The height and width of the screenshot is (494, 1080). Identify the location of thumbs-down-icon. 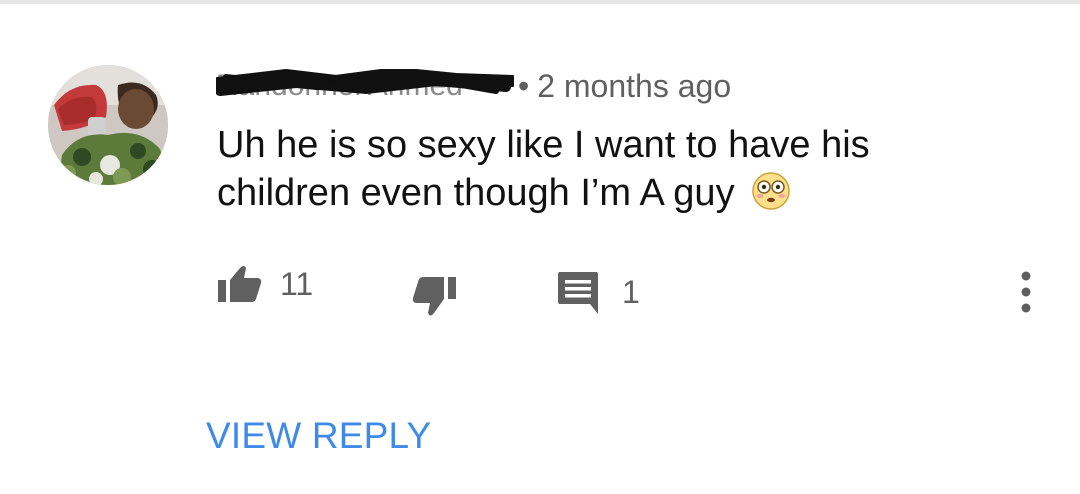
(434, 296).